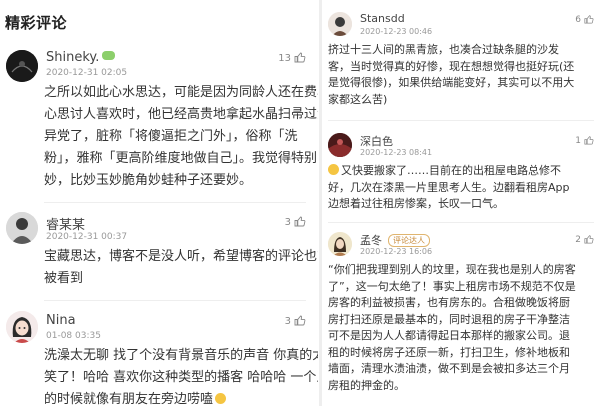 This screenshot has height=406, width=600. I want to click on comment-line: 挤过十三人间的黑青旅，也凑合过缺条腿的沙发, so click(443, 49).